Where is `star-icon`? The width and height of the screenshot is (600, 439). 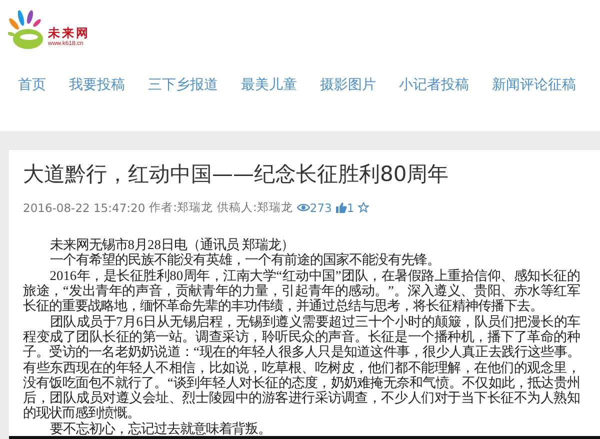 star-icon is located at coordinates (364, 208).